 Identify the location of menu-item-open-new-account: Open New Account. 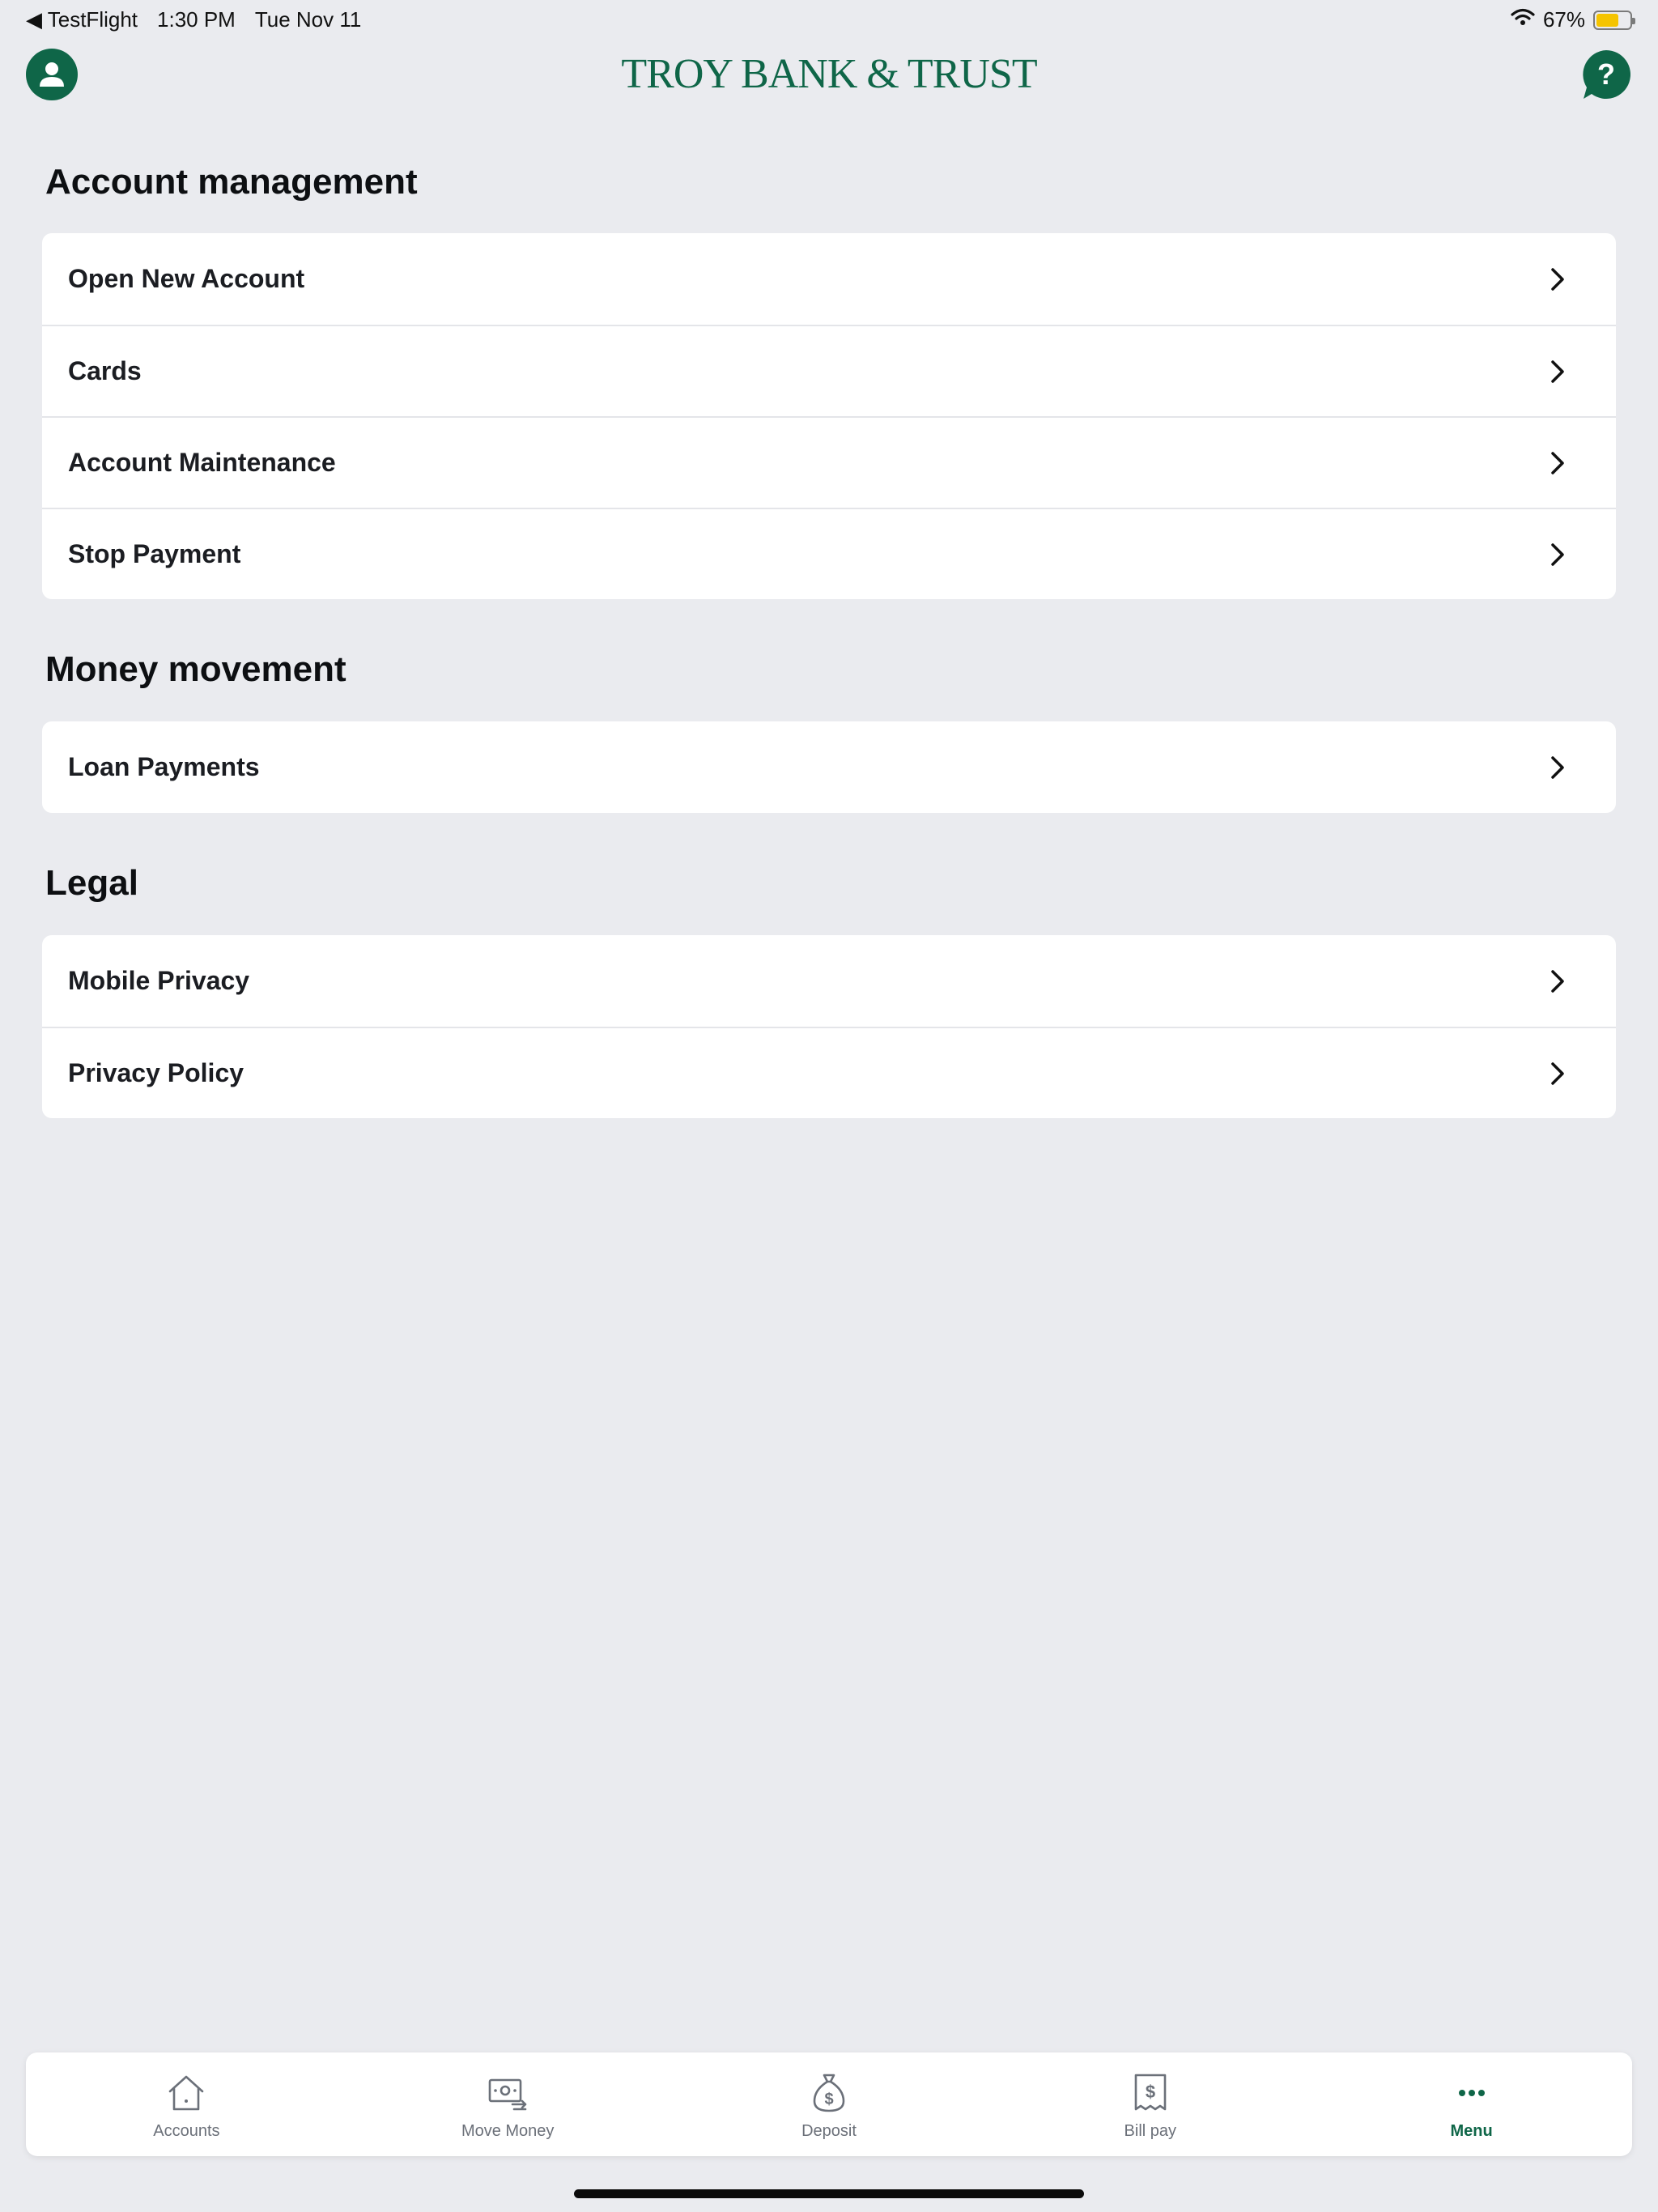
(829, 279).